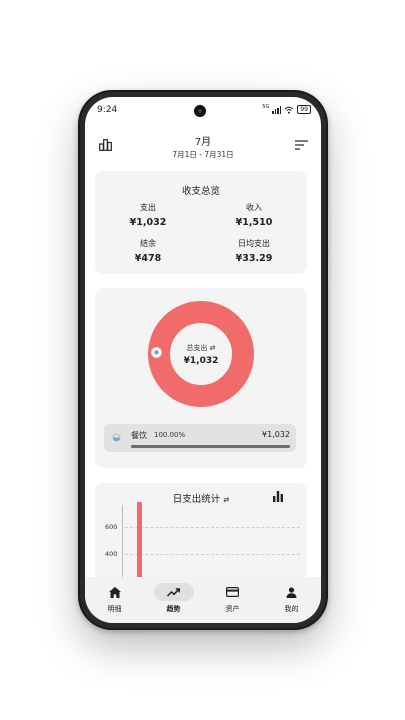 This screenshot has width=405, height=720. What do you see at coordinates (201, 378) in the screenshot?
I see `category-donut-card: ● 总支出 ⇄ ¥1,032 ◒ 餐饮 100.00% ¥1,032` at bounding box center [201, 378].